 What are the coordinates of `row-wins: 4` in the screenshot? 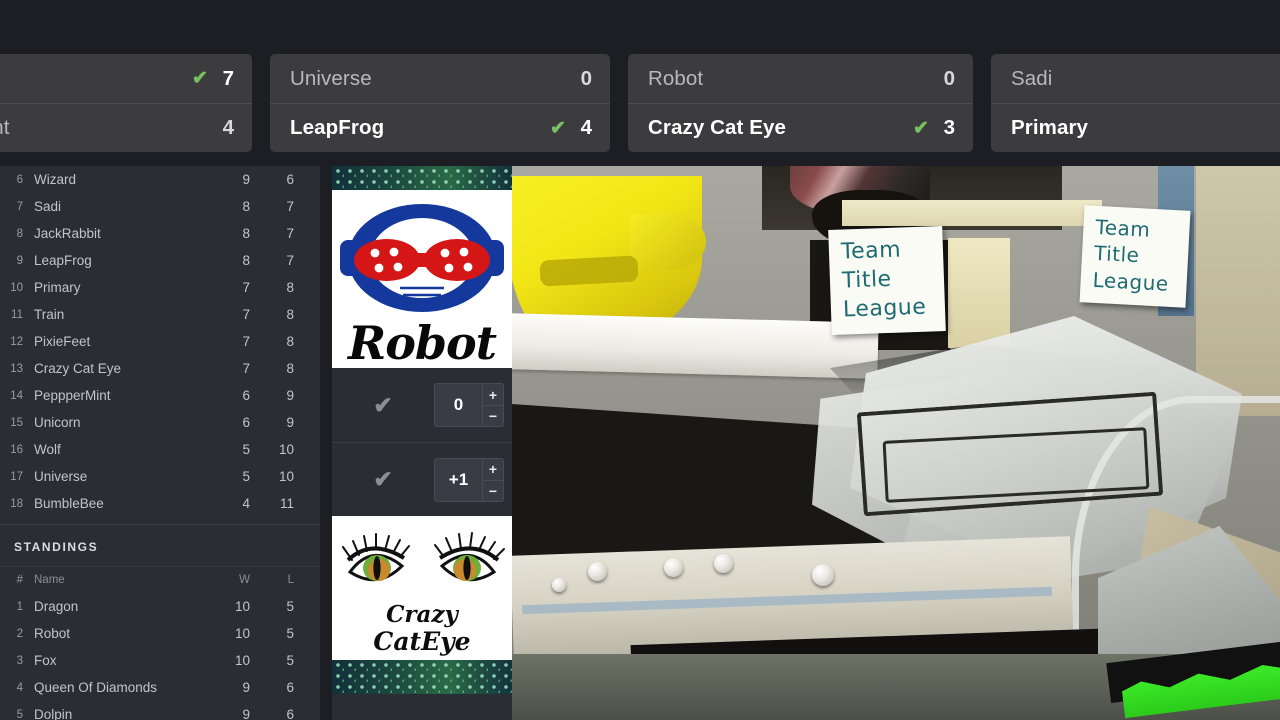 It's located at (246, 503).